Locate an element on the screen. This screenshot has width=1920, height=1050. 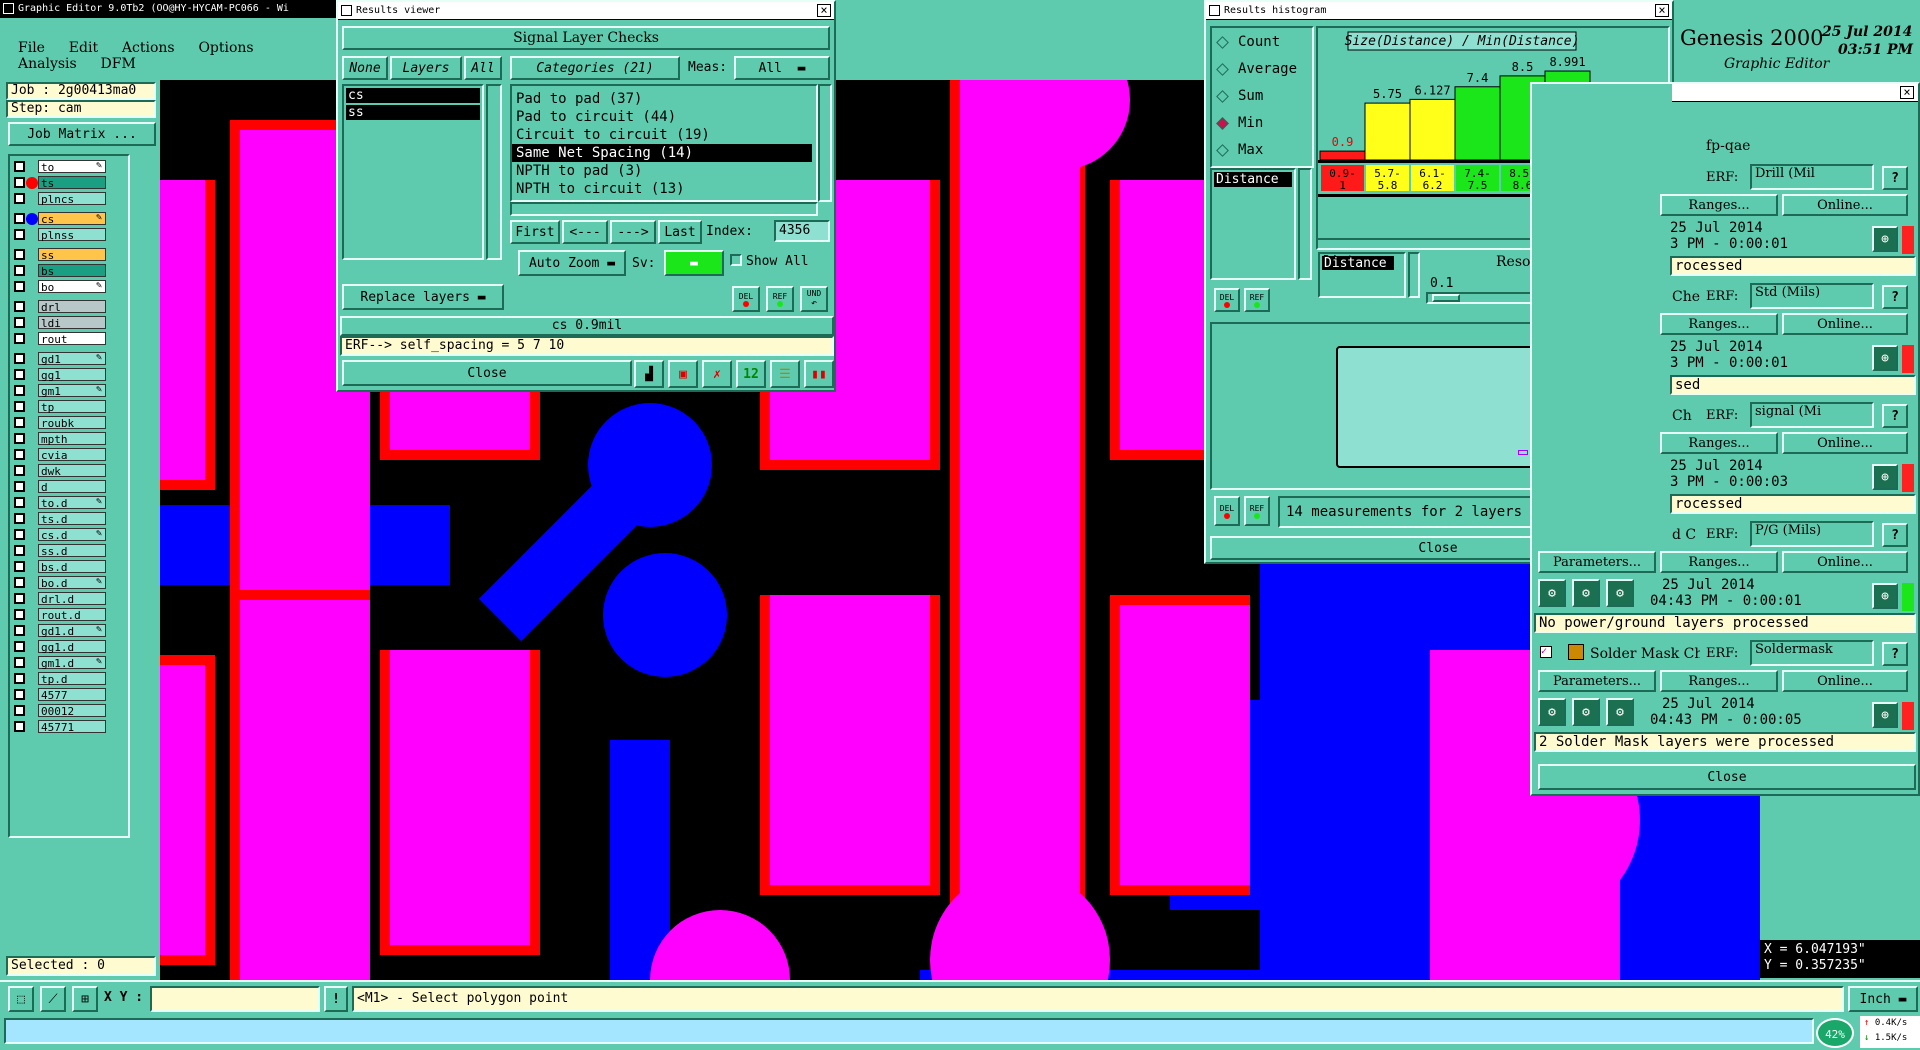
layer-name: mpth is located at coordinates (72, 439).